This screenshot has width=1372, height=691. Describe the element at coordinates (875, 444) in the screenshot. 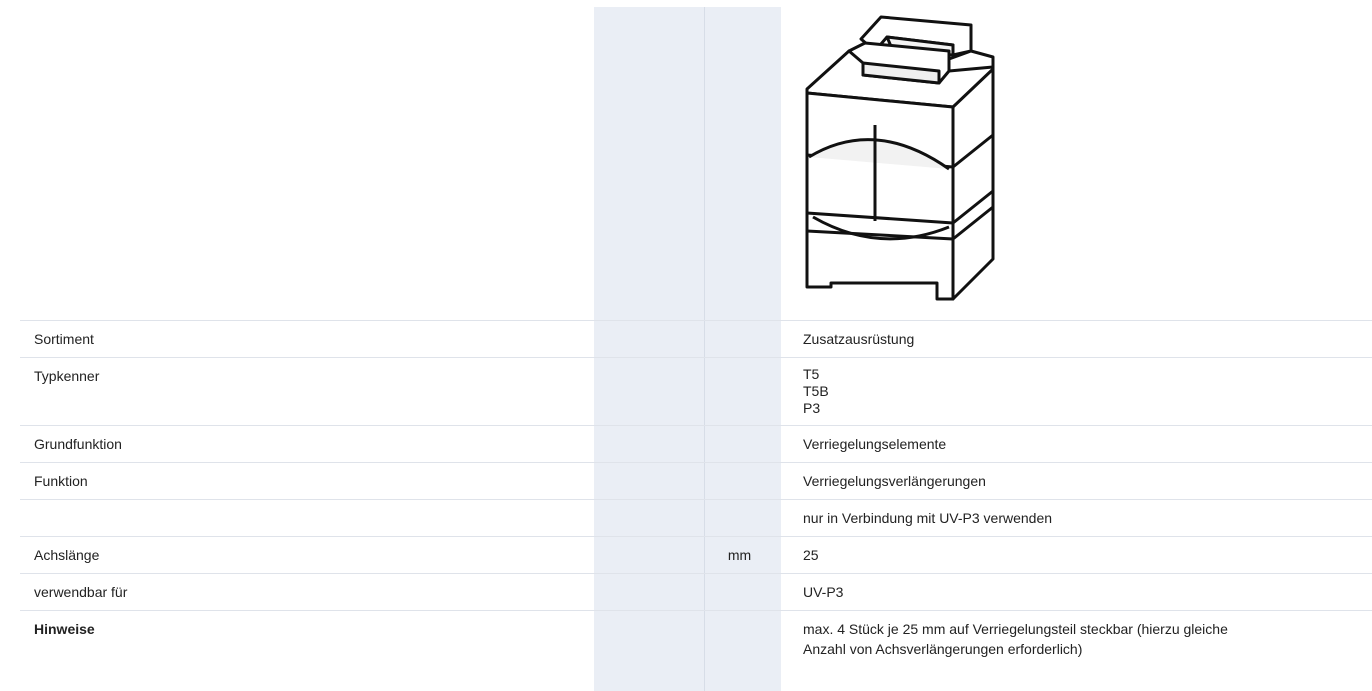

I see `row-value: Verriegelungselemente` at that location.